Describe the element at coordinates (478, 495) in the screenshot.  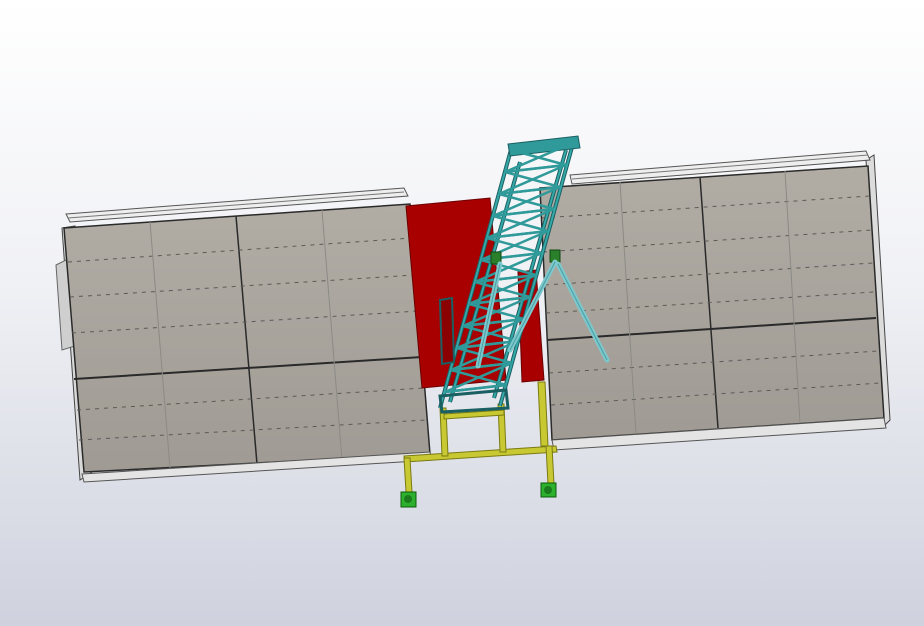
I see `ground-feet` at that location.